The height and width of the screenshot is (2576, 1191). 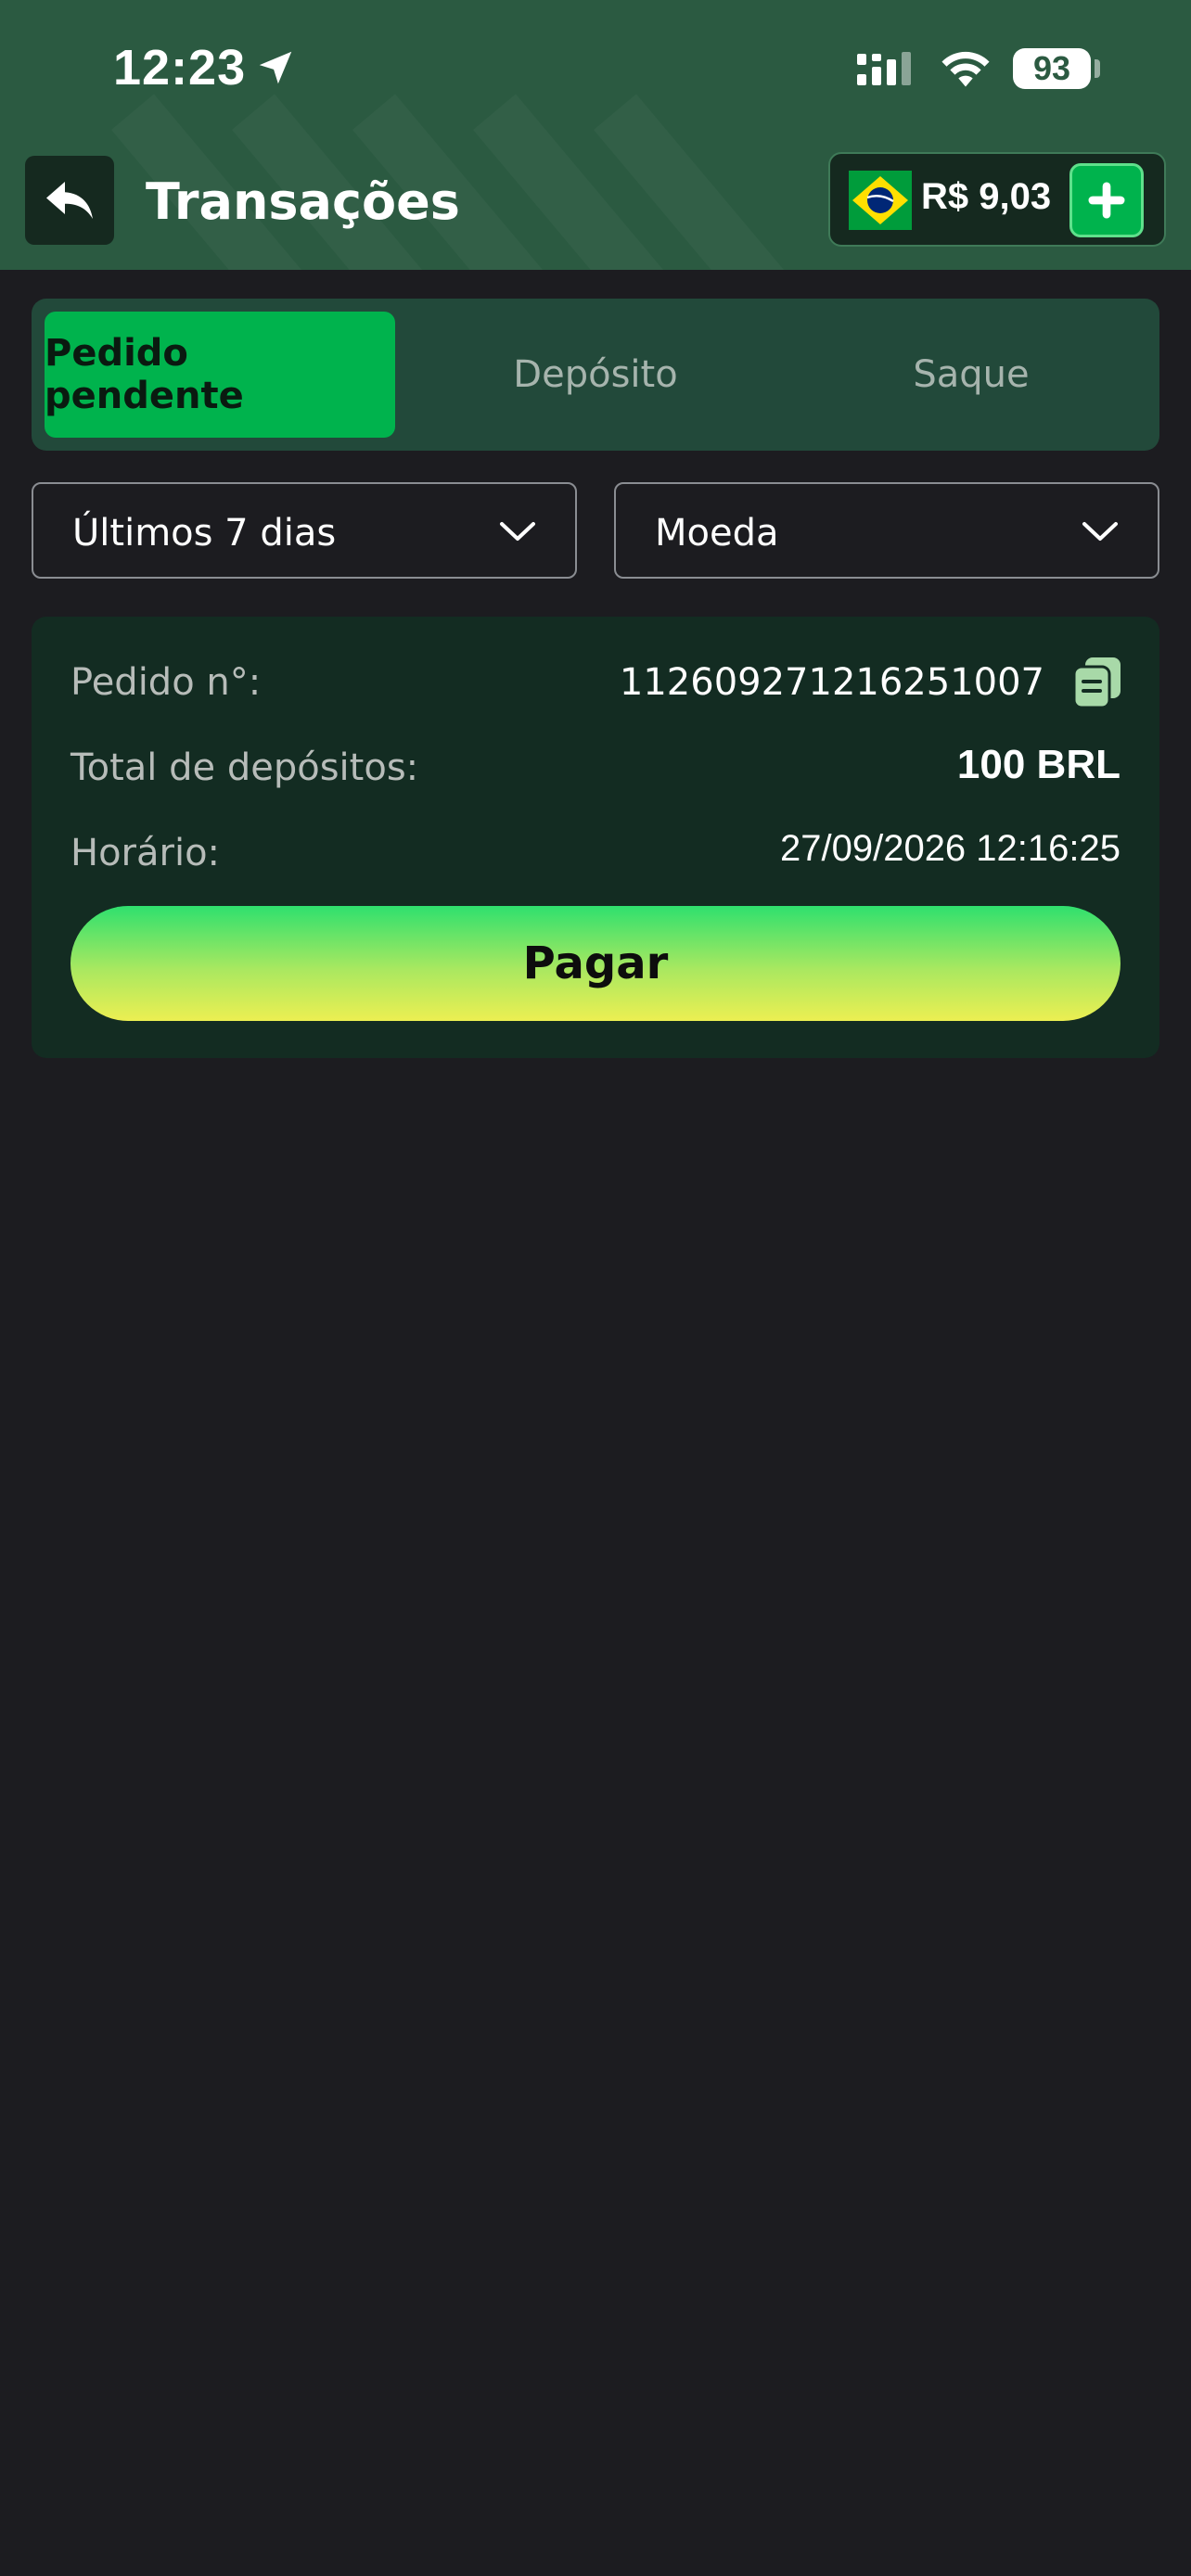 I want to click on back-button, so click(x=69, y=201).